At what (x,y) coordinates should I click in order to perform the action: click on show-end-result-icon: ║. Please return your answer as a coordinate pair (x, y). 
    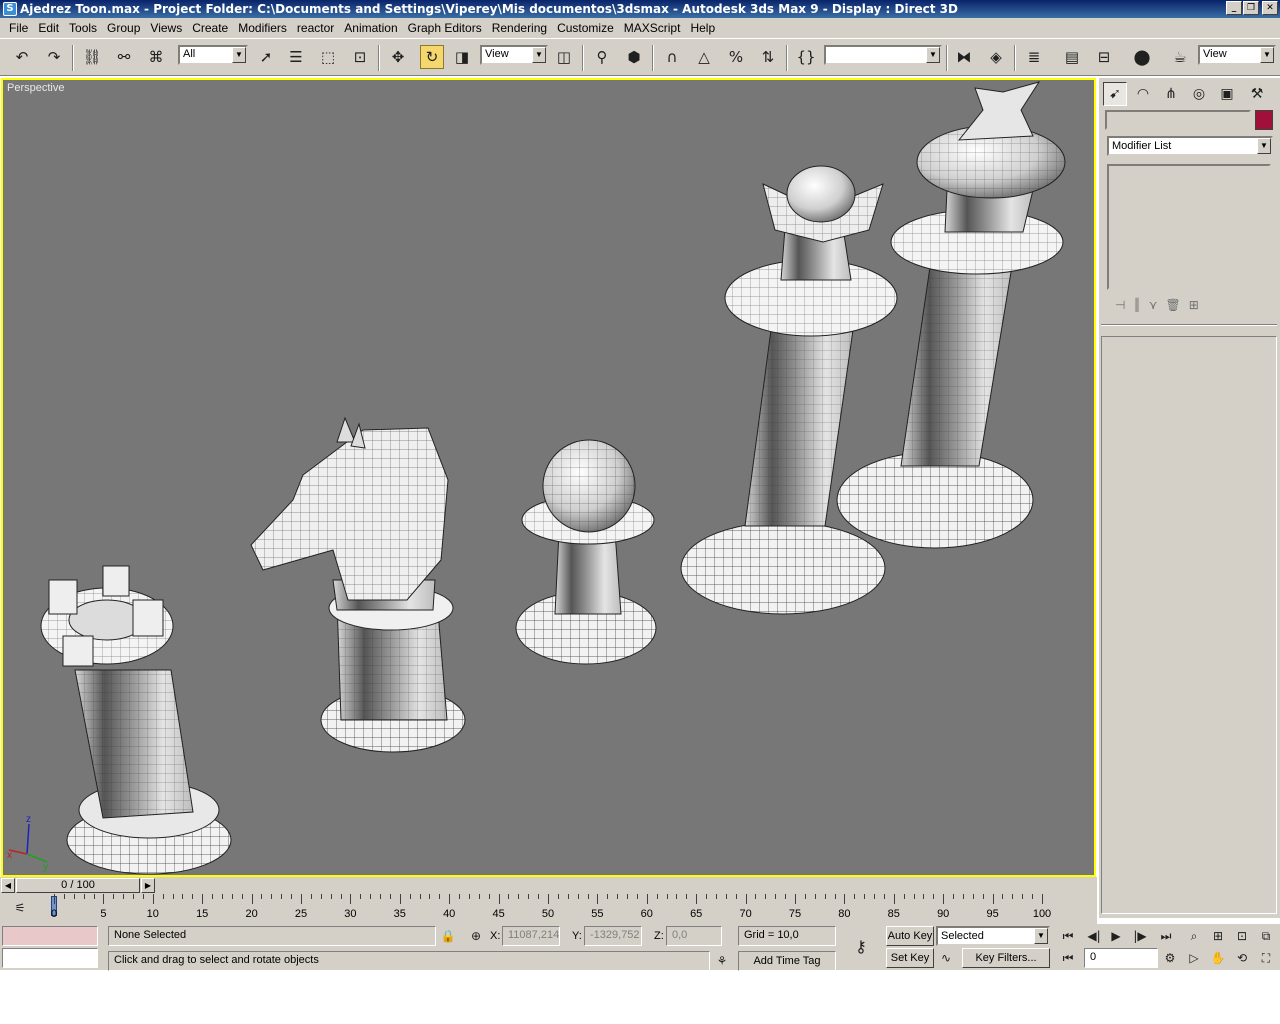
    Looking at the image, I should click on (1136, 305).